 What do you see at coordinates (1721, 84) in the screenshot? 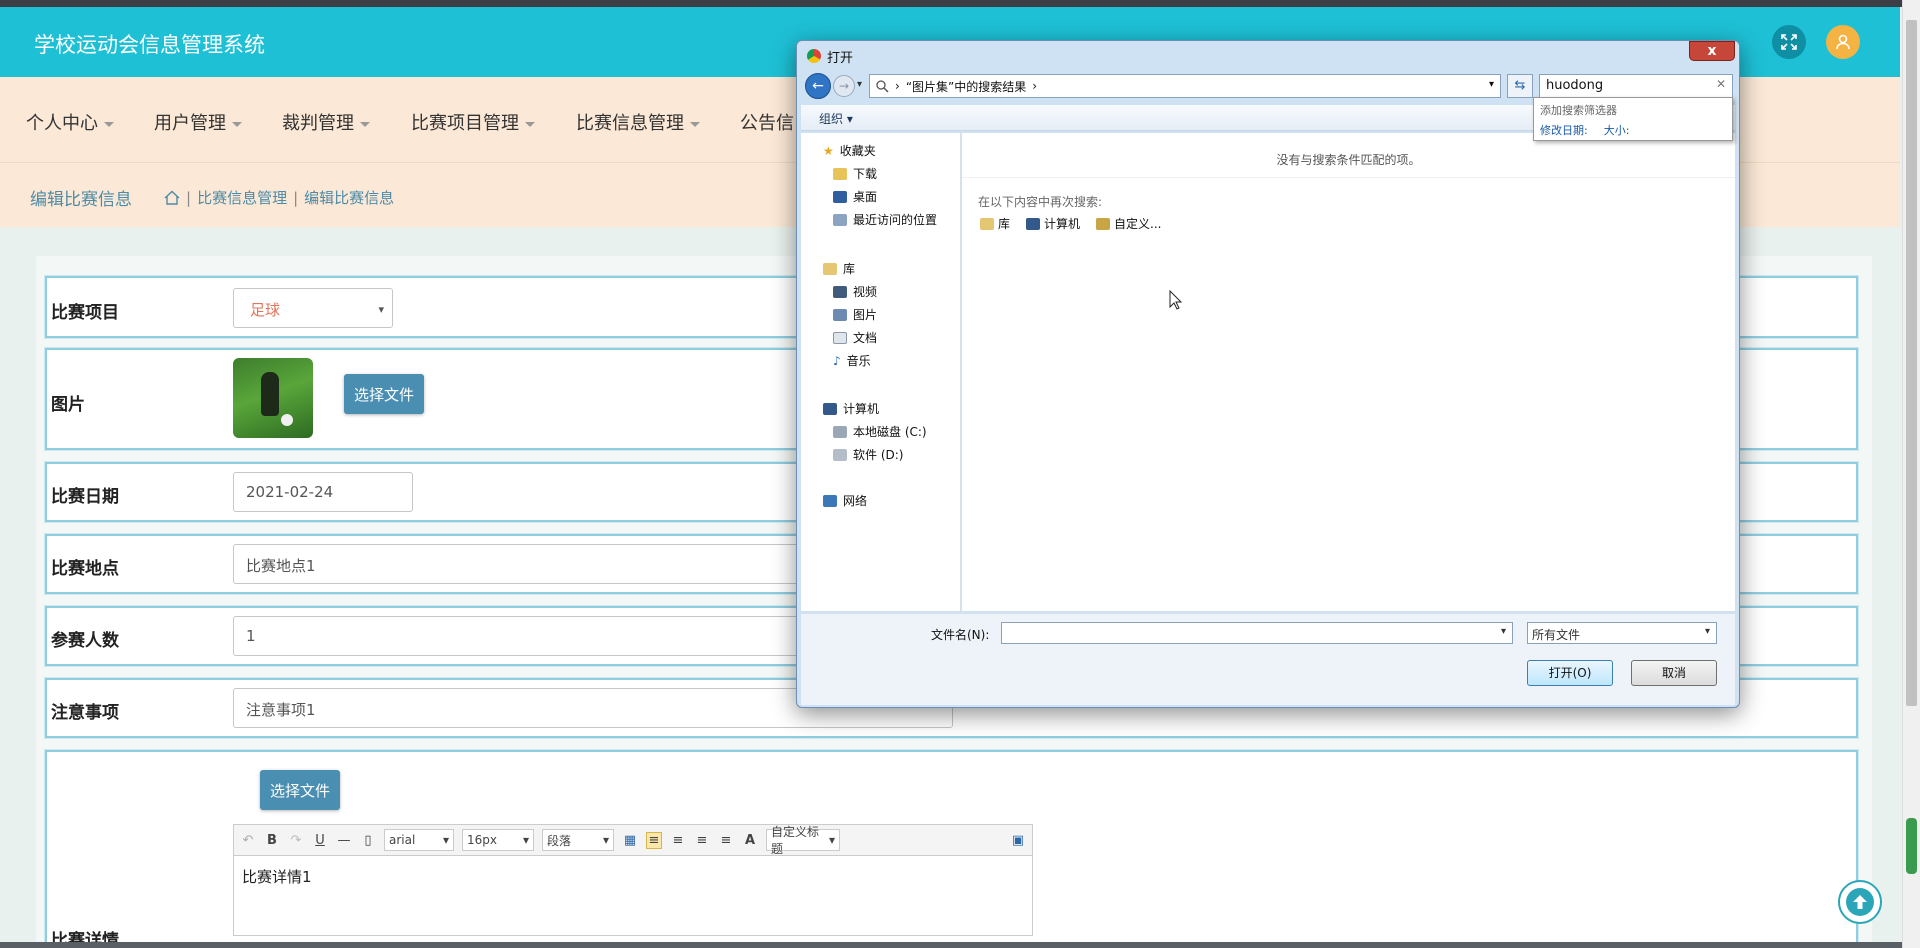
I see `clear-search-icon: ✕` at bounding box center [1721, 84].